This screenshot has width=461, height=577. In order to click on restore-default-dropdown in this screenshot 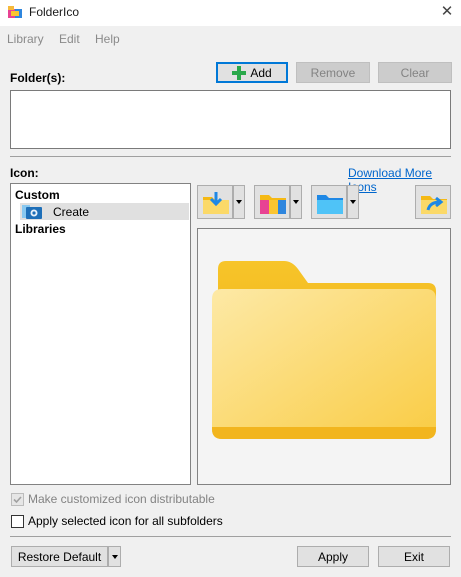, I will do `click(114, 556)`.